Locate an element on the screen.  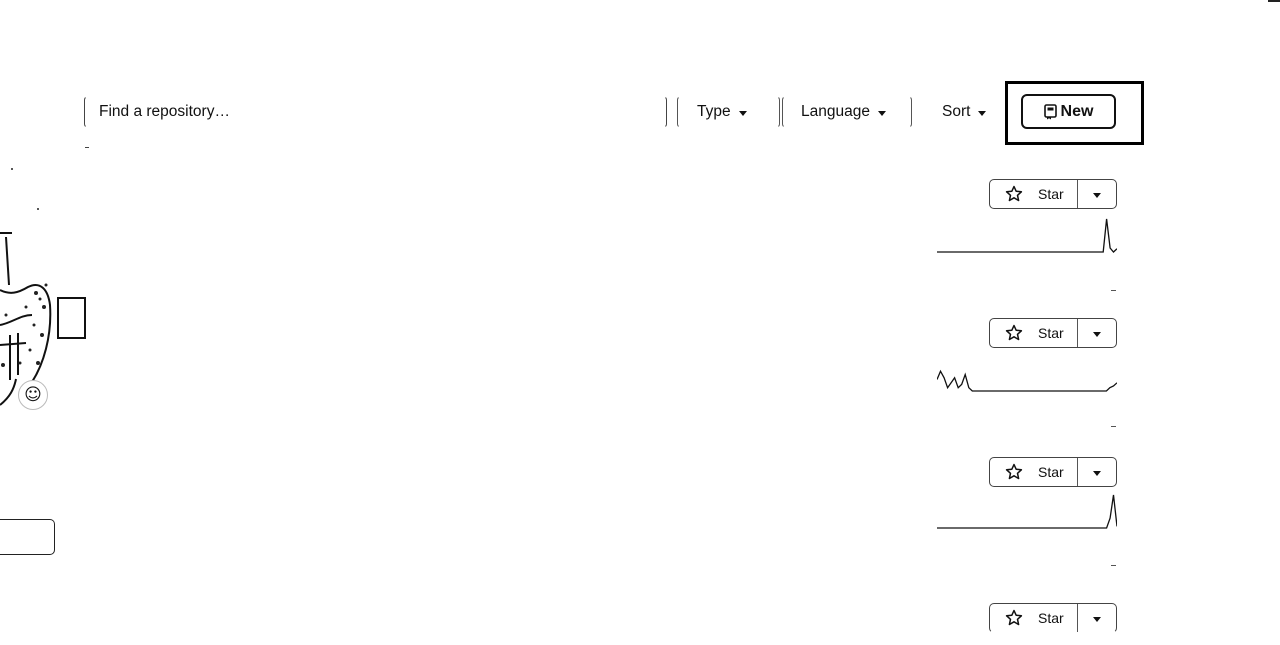
language-filter-button: Language is located at coordinates (847, 112).